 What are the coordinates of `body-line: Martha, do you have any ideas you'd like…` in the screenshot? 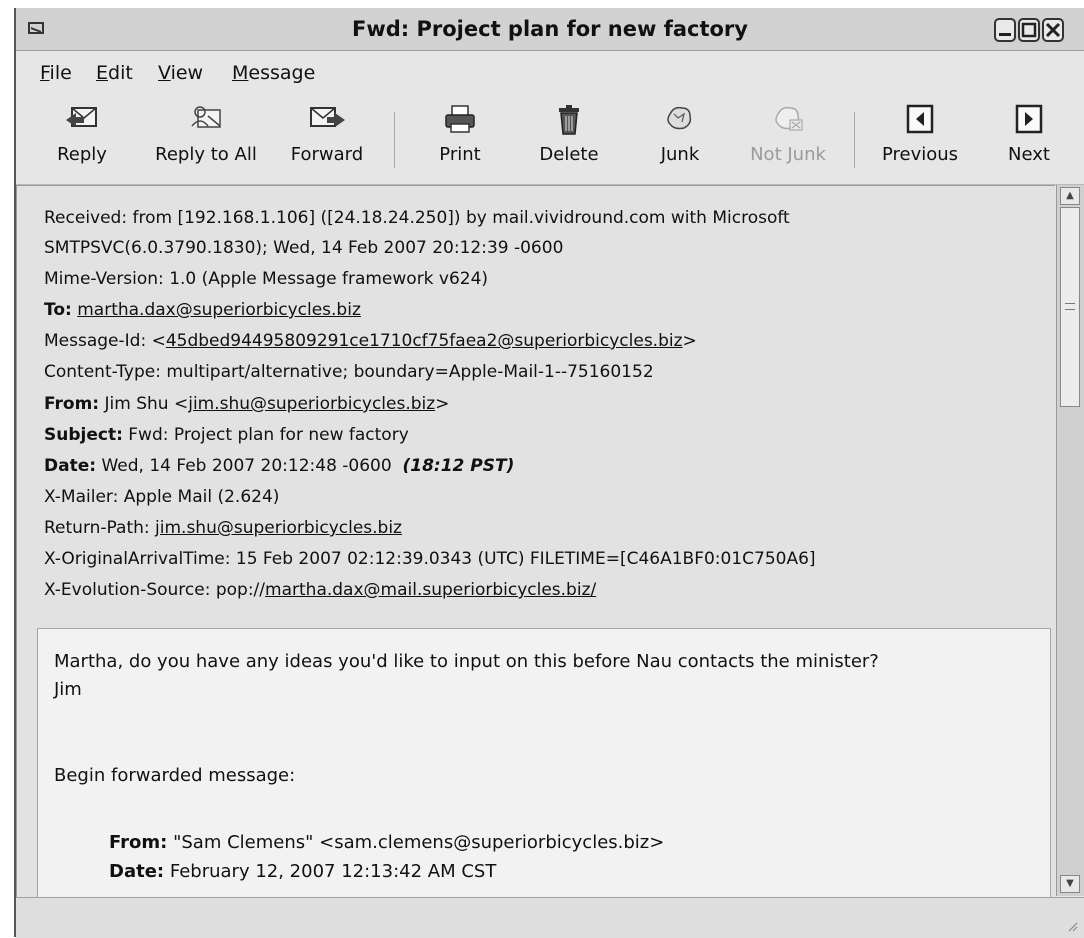 It's located at (466, 661).